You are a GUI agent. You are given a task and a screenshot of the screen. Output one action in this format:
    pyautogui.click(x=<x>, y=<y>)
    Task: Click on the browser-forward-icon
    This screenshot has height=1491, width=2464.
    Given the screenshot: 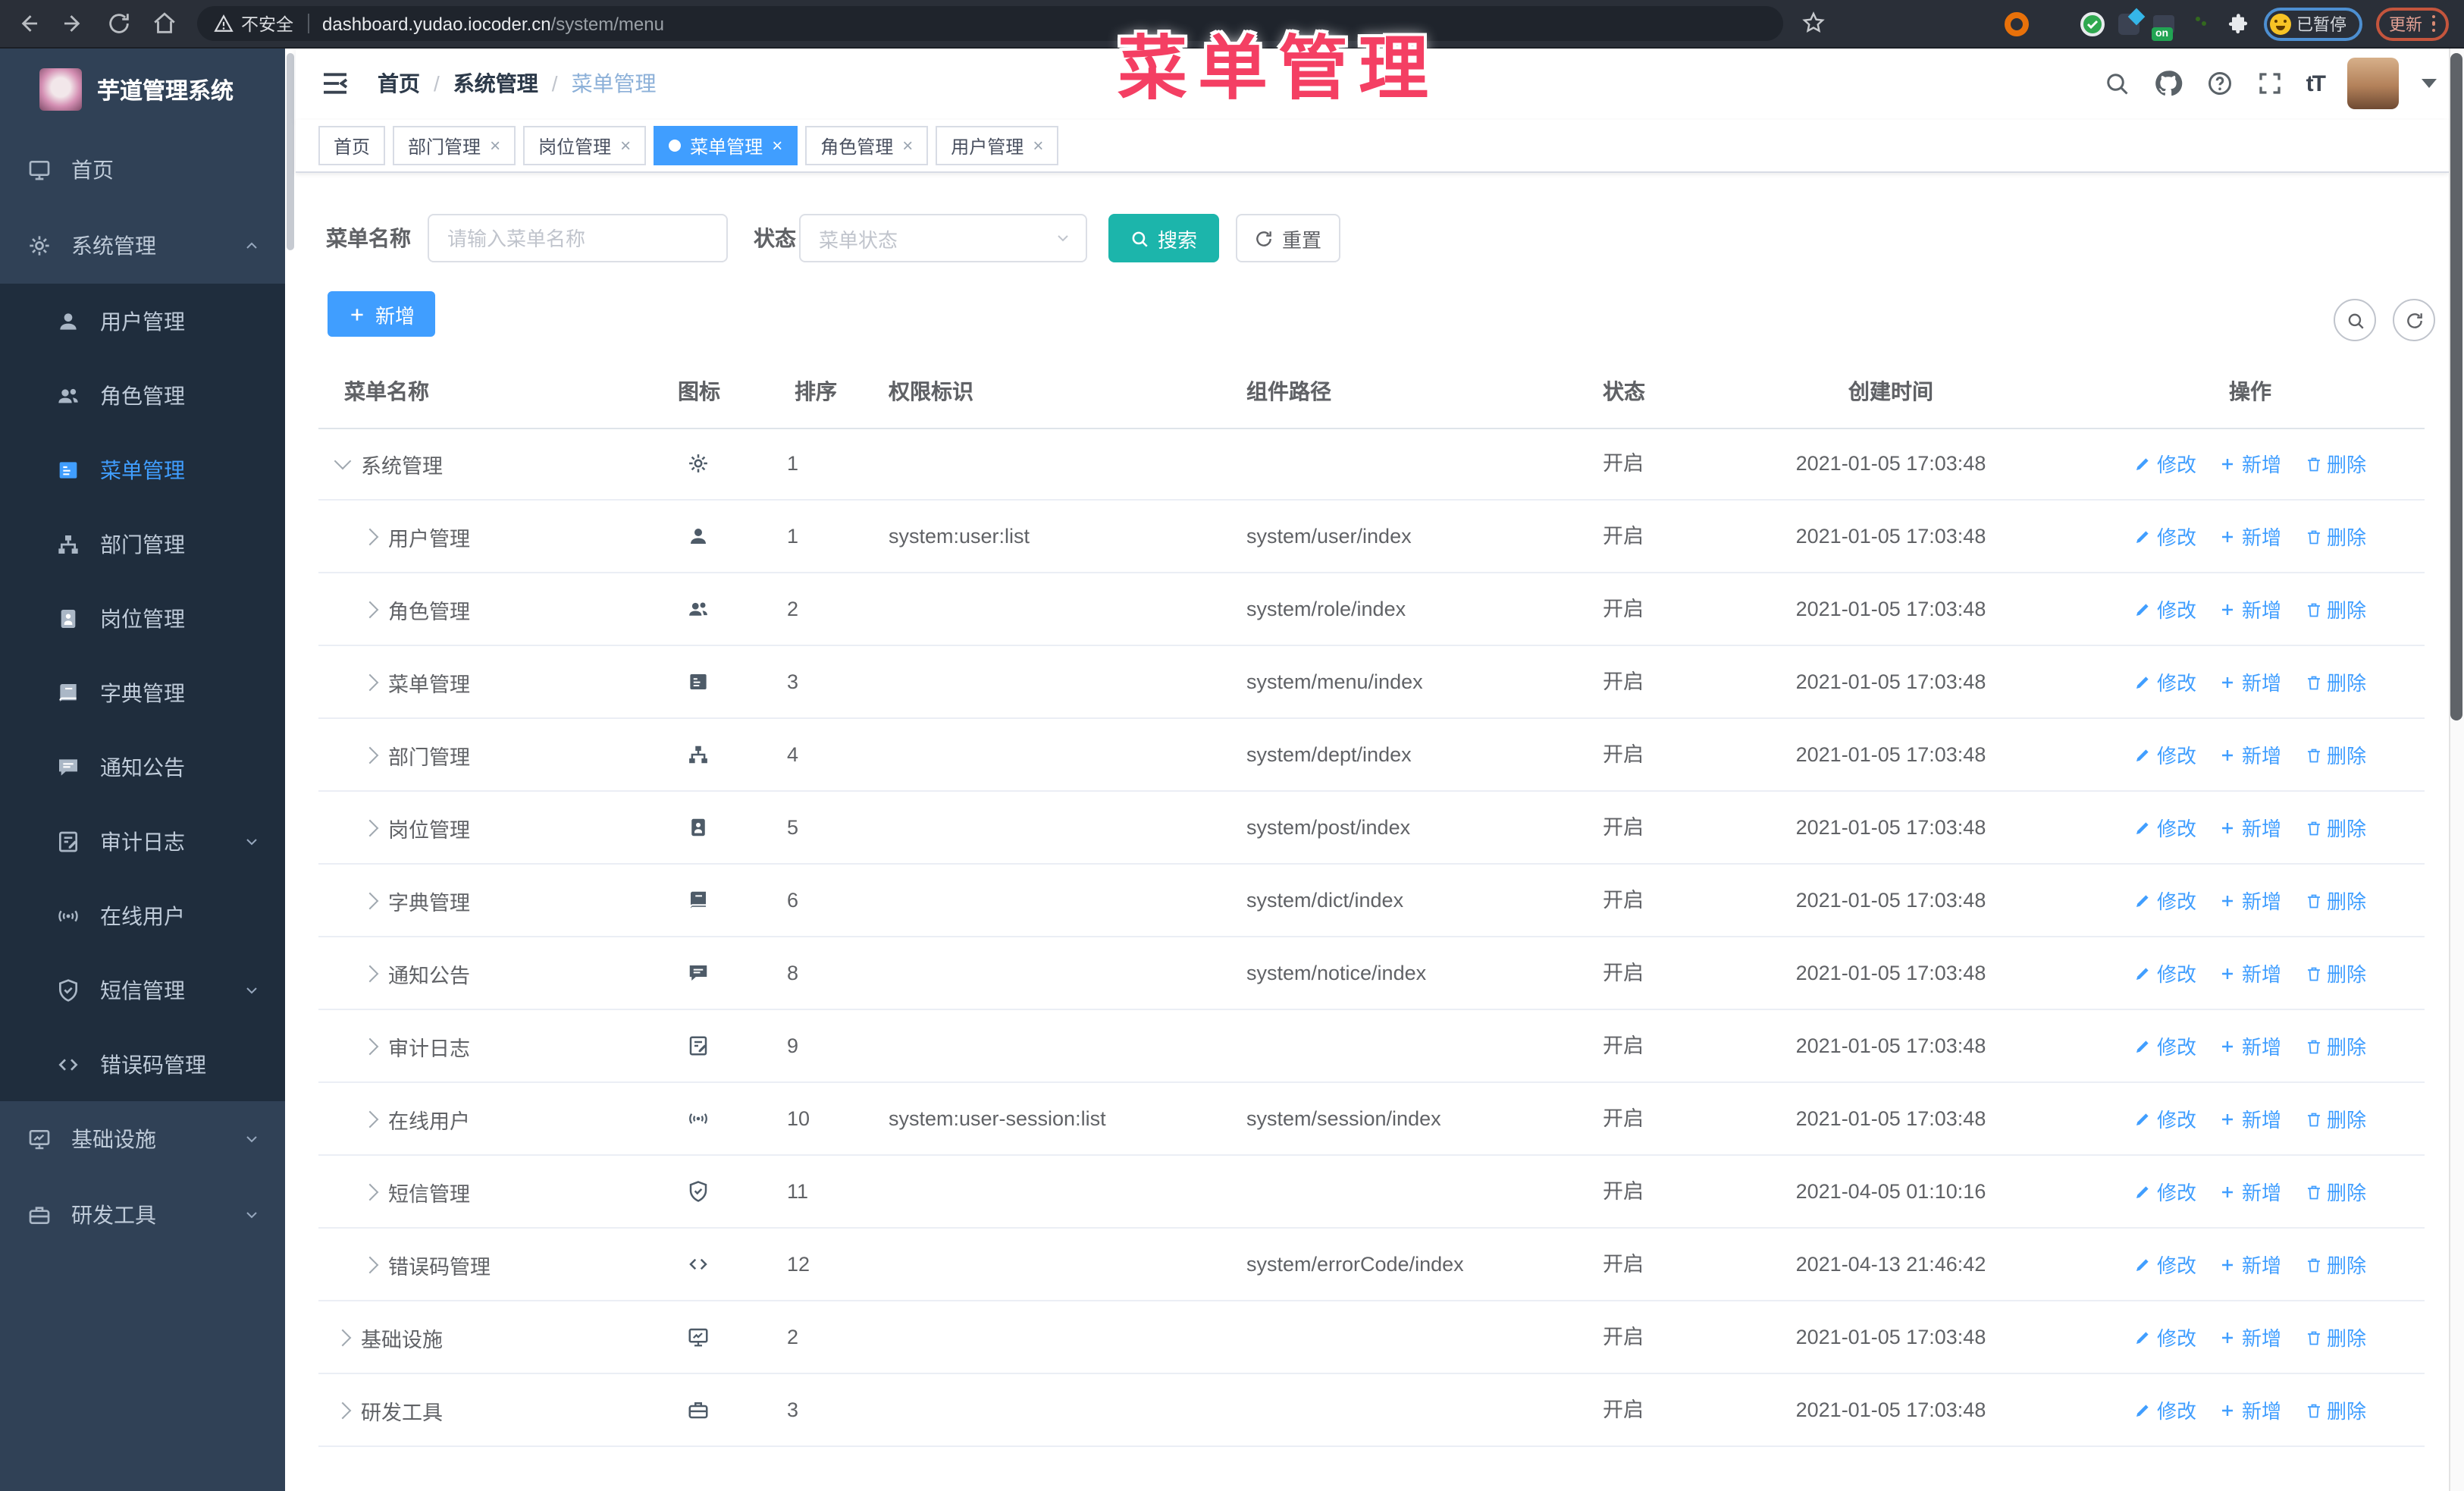 What is the action you would take?
    pyautogui.click(x=74, y=23)
    